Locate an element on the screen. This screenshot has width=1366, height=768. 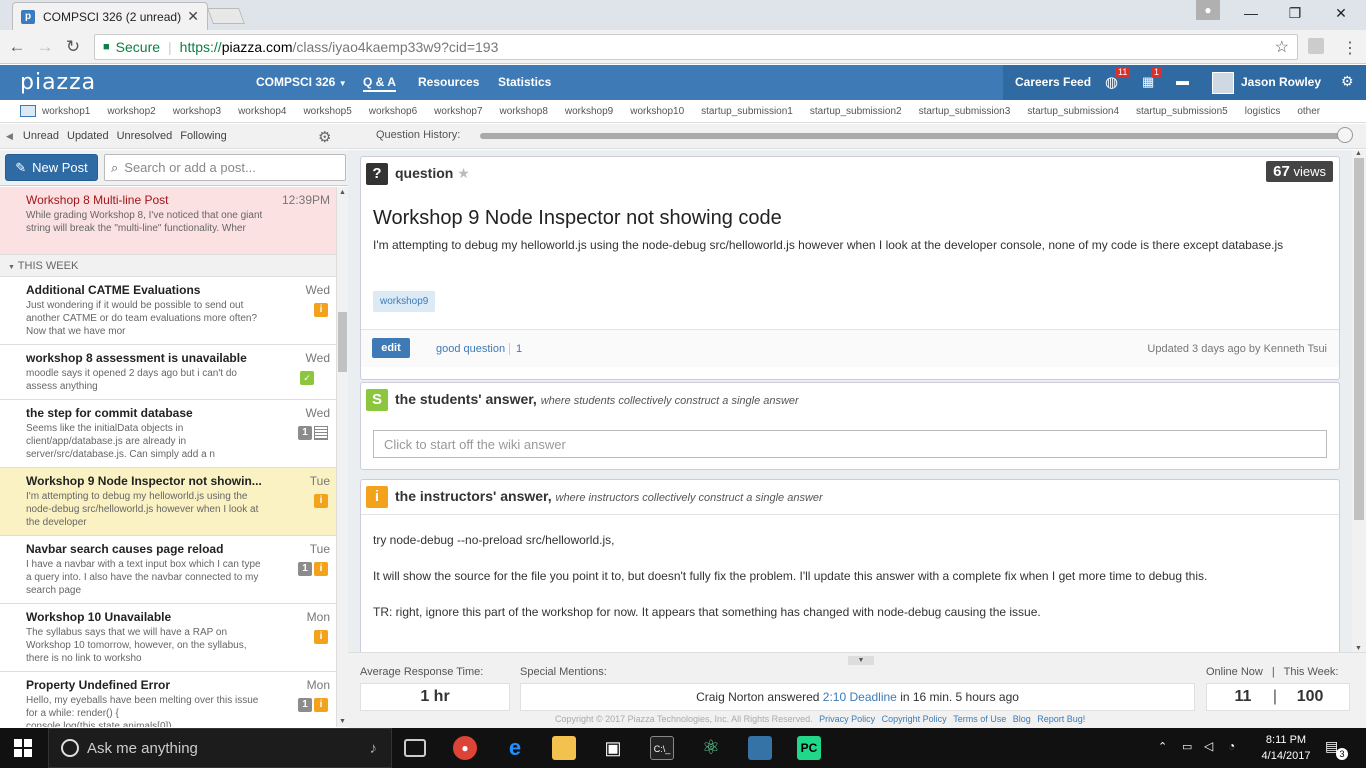
mention-link: 2:10 Deadline is located at coordinates (860, 697).